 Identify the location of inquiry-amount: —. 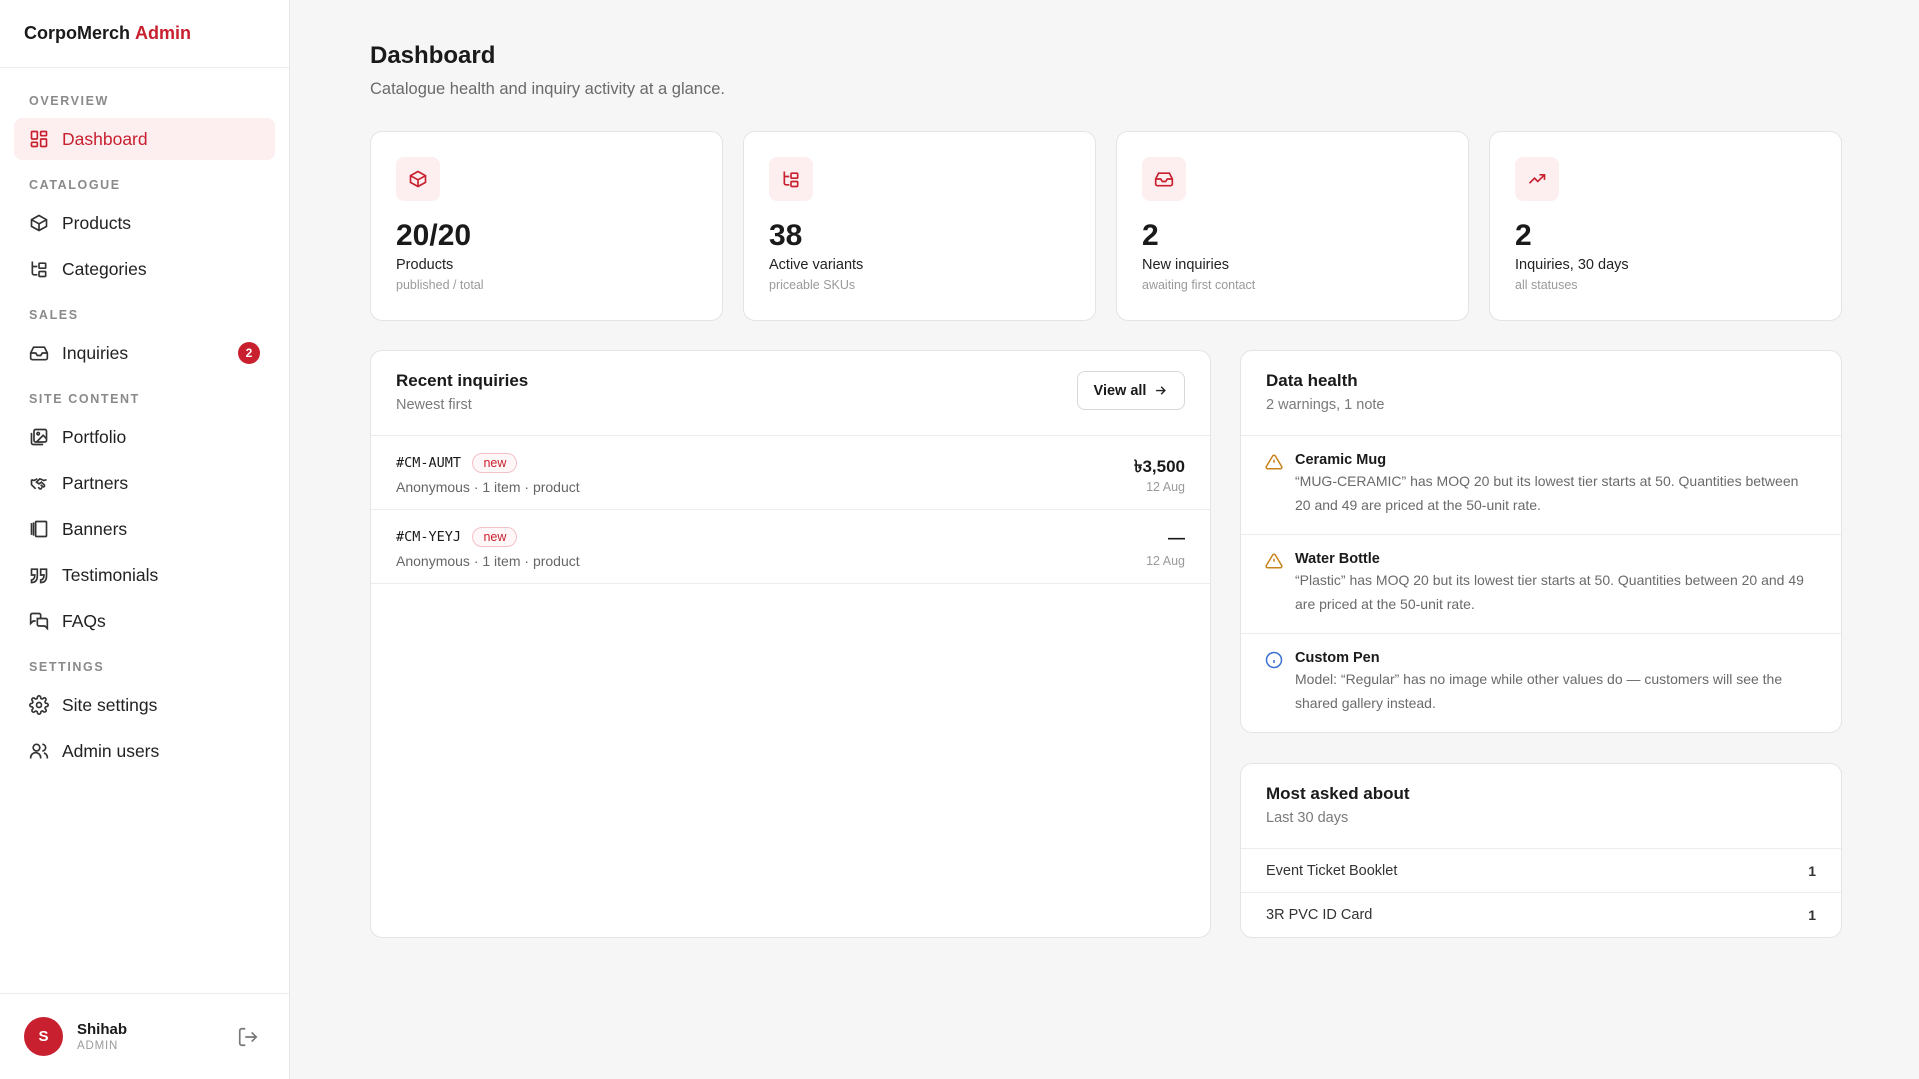
(1176, 537).